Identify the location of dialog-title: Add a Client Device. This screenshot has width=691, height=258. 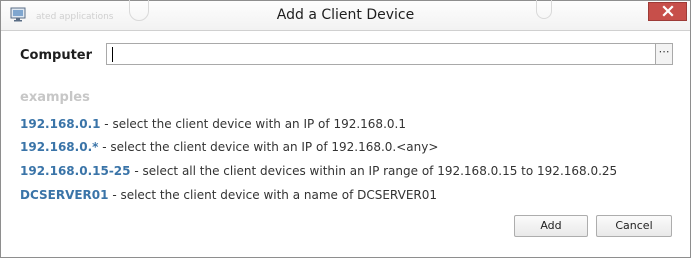
(345, 15).